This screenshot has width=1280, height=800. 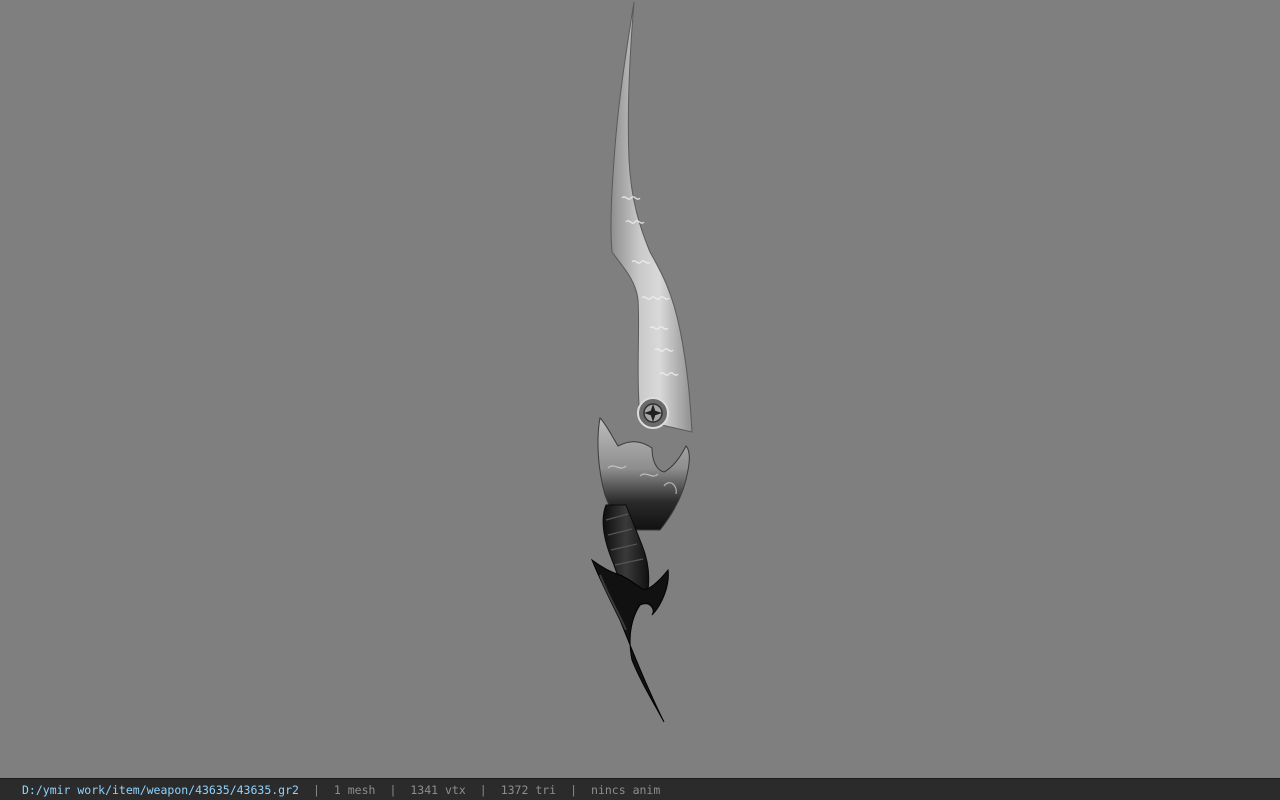 What do you see at coordinates (626, 790) in the screenshot?
I see `animation-status: nincs anim` at bounding box center [626, 790].